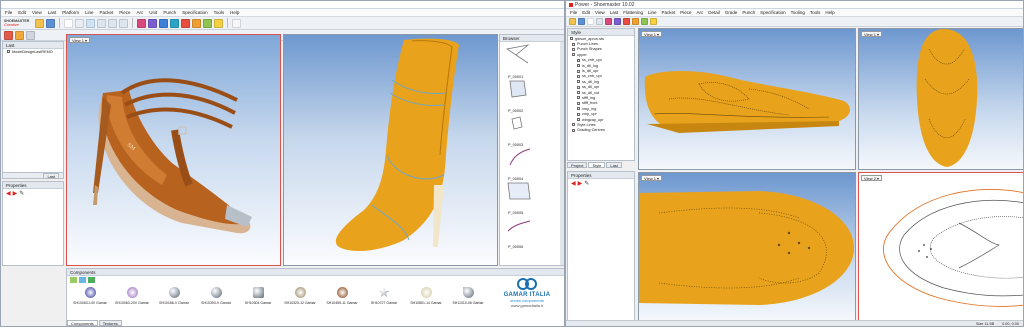 Image resolution: width=1024 pixels, height=327 pixels. Describe the element at coordinates (80, 23) in the screenshot. I see `move-icon` at that location.